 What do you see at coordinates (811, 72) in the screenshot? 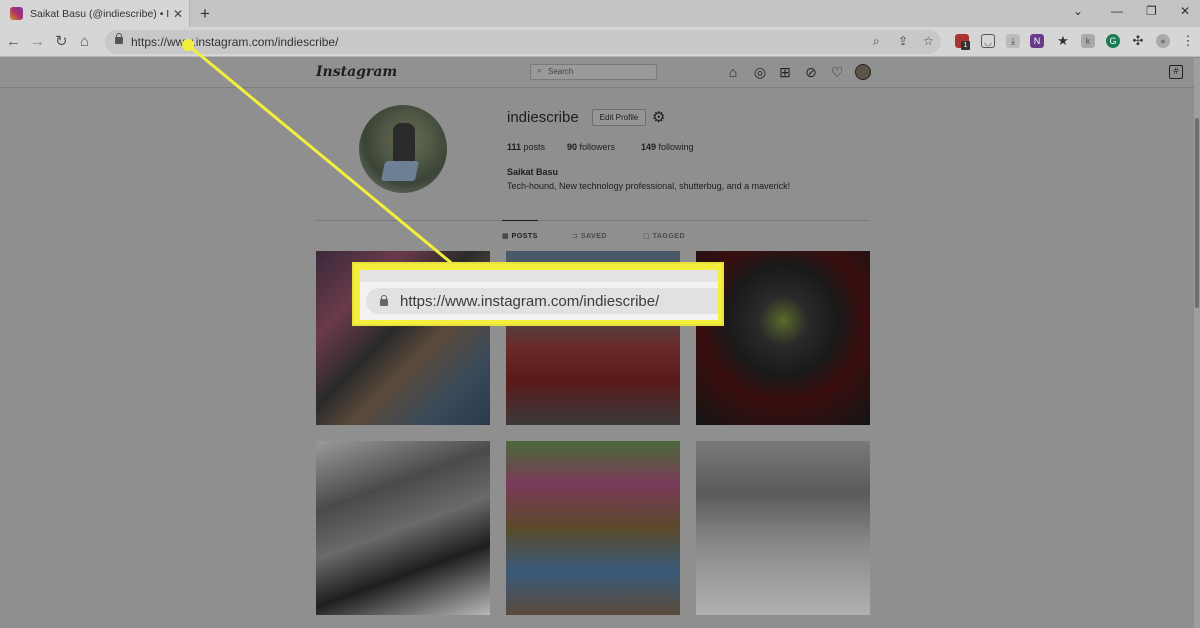
I see `explore-icon: ⊘` at bounding box center [811, 72].